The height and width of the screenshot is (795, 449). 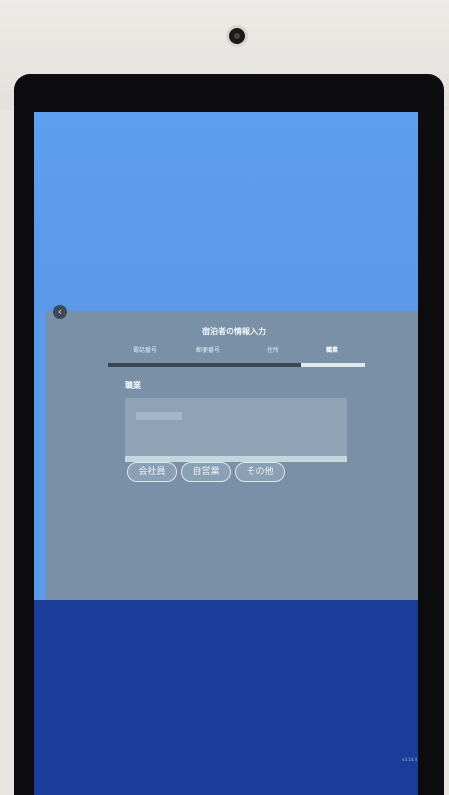 I want to click on option-other: その他, so click(x=260, y=472).